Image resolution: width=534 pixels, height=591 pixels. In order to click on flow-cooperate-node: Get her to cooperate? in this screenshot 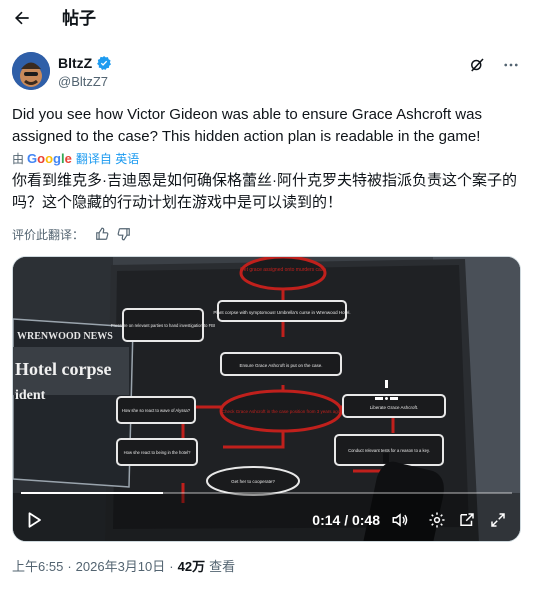, I will do `click(253, 481)`.